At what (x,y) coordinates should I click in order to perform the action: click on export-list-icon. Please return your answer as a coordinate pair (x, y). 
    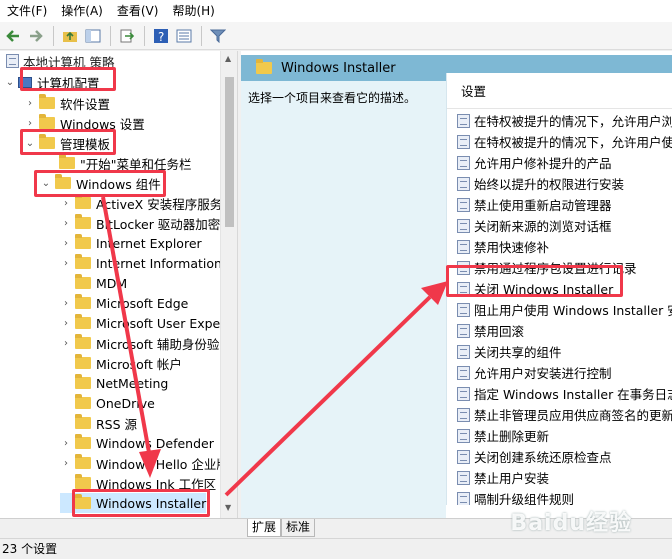
    Looking at the image, I should click on (127, 36).